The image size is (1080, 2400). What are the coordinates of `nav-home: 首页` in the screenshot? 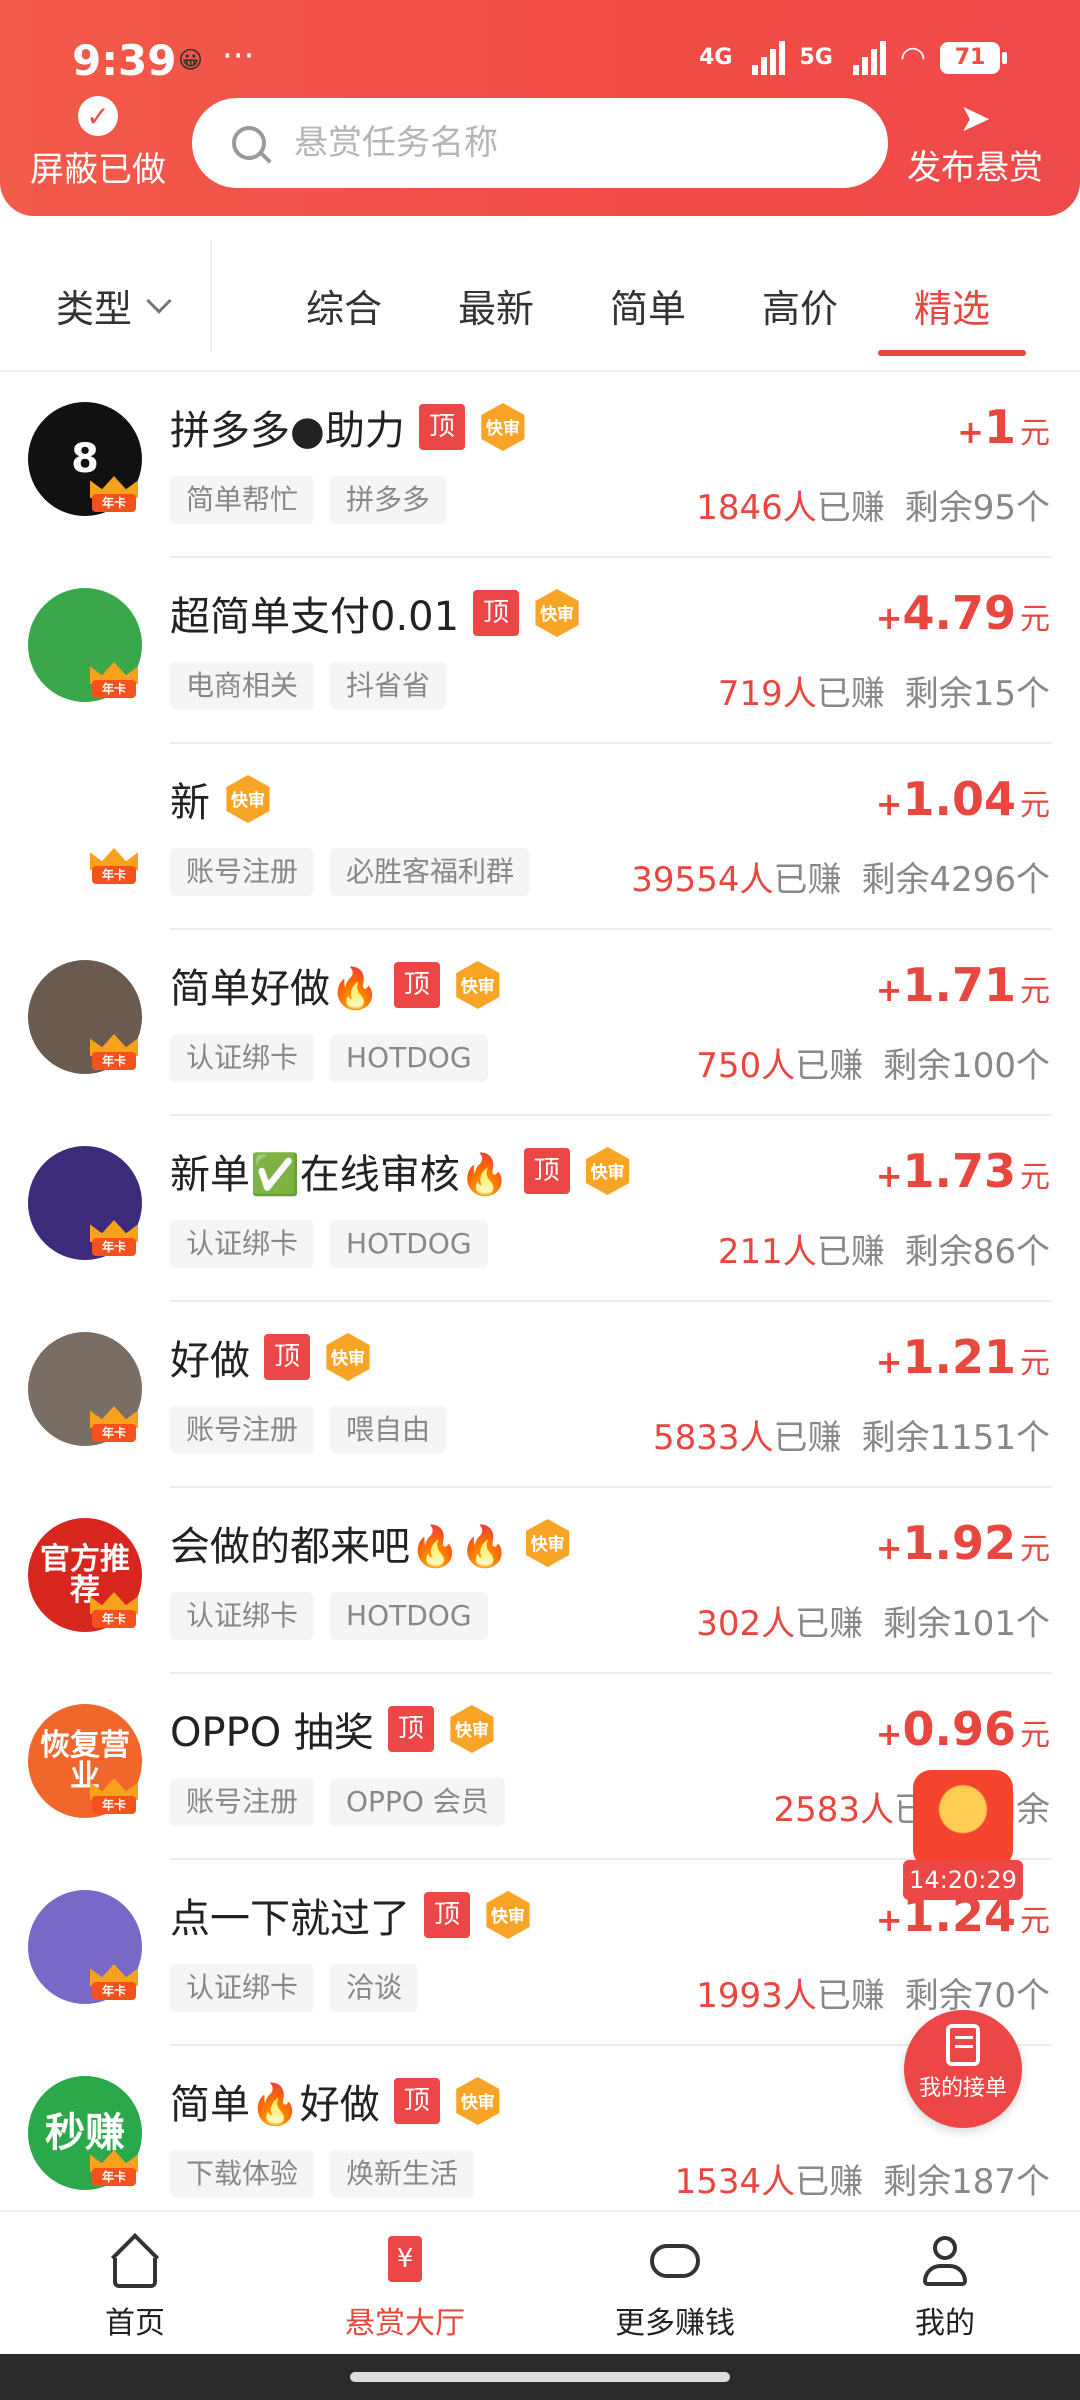 It's located at (135, 2283).